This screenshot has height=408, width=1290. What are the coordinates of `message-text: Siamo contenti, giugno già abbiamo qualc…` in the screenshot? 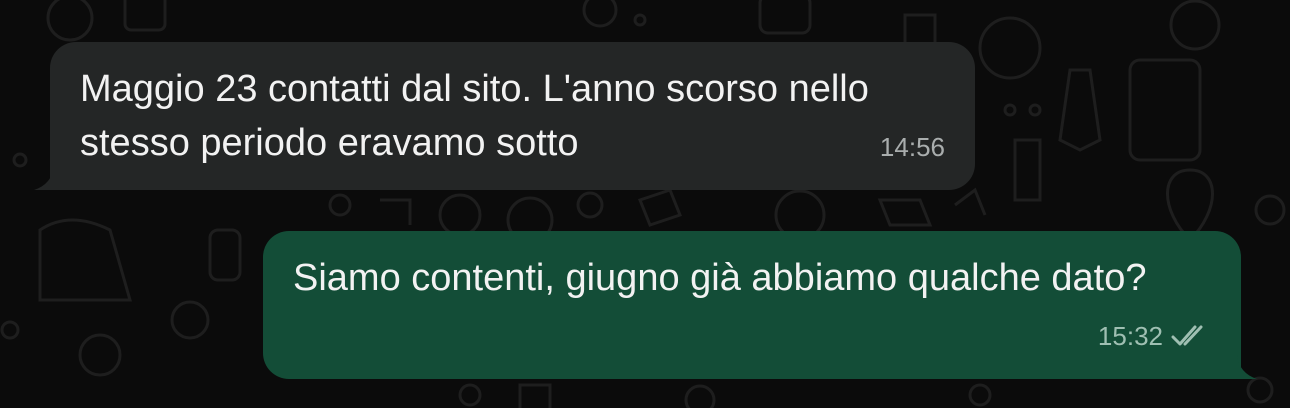 It's located at (720, 278).